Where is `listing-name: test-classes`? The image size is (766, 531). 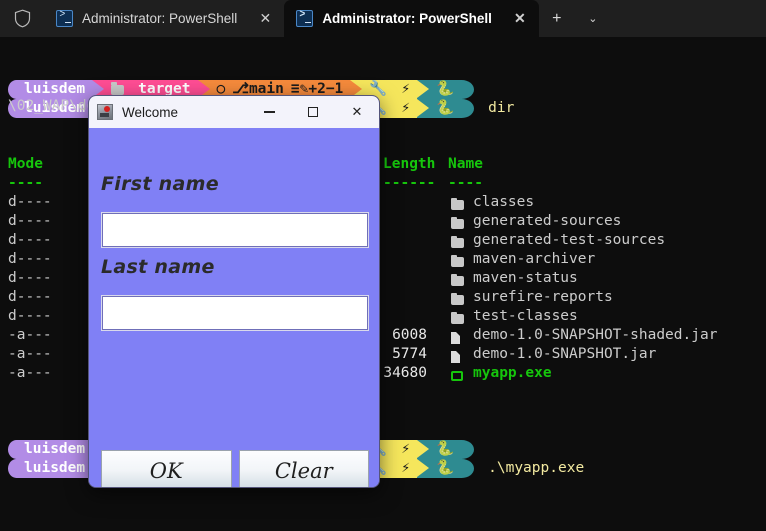 listing-name: test-classes is located at coordinates (525, 316).